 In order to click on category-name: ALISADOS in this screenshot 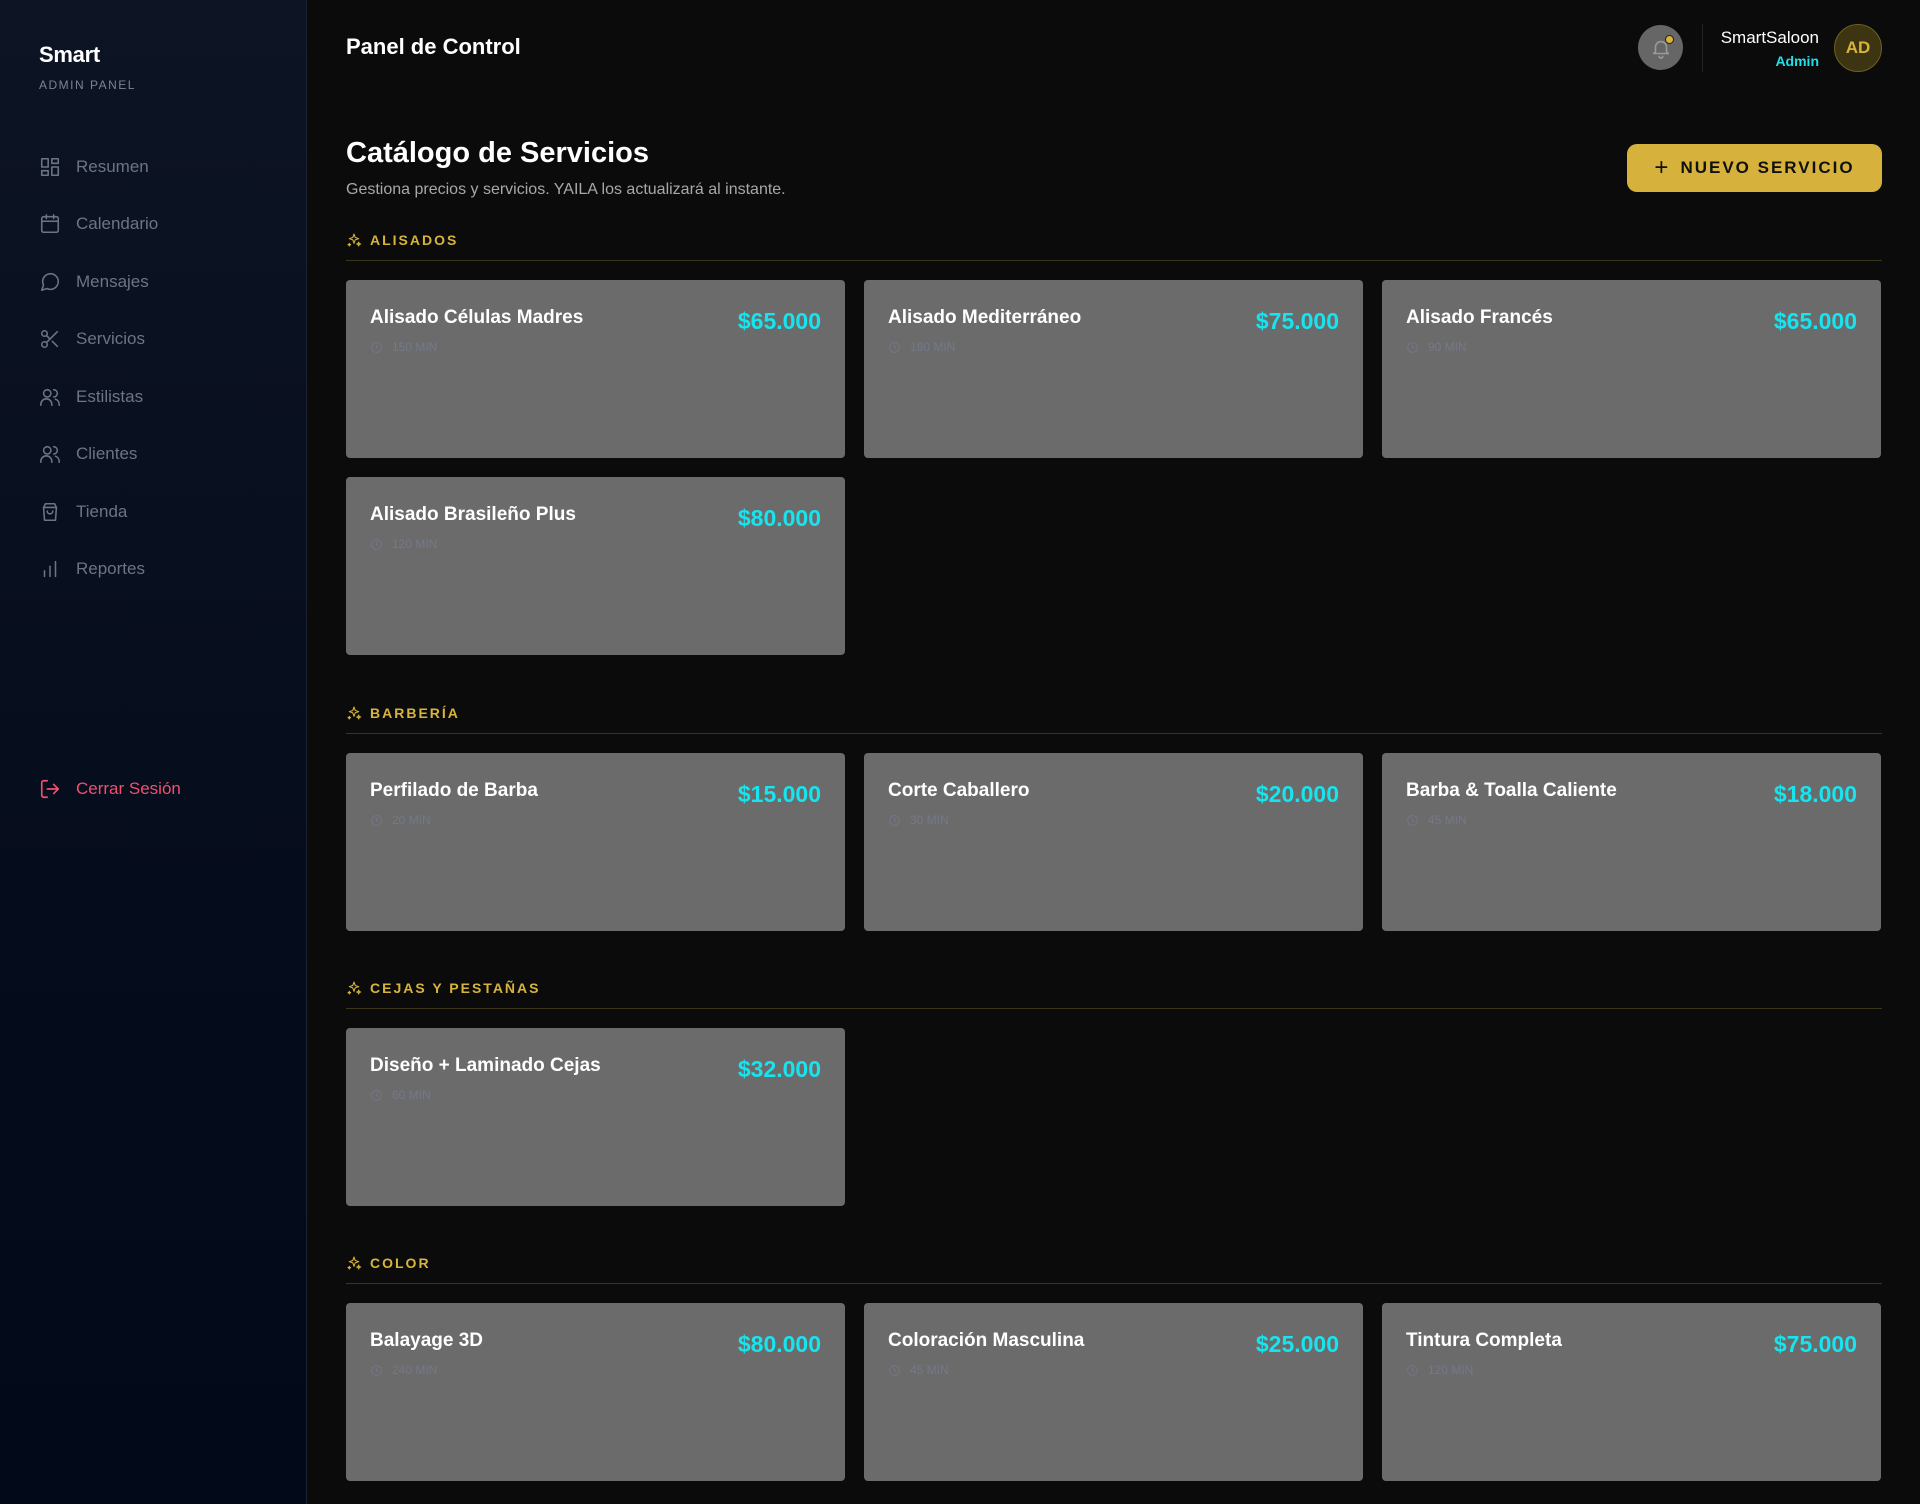, I will do `click(414, 240)`.